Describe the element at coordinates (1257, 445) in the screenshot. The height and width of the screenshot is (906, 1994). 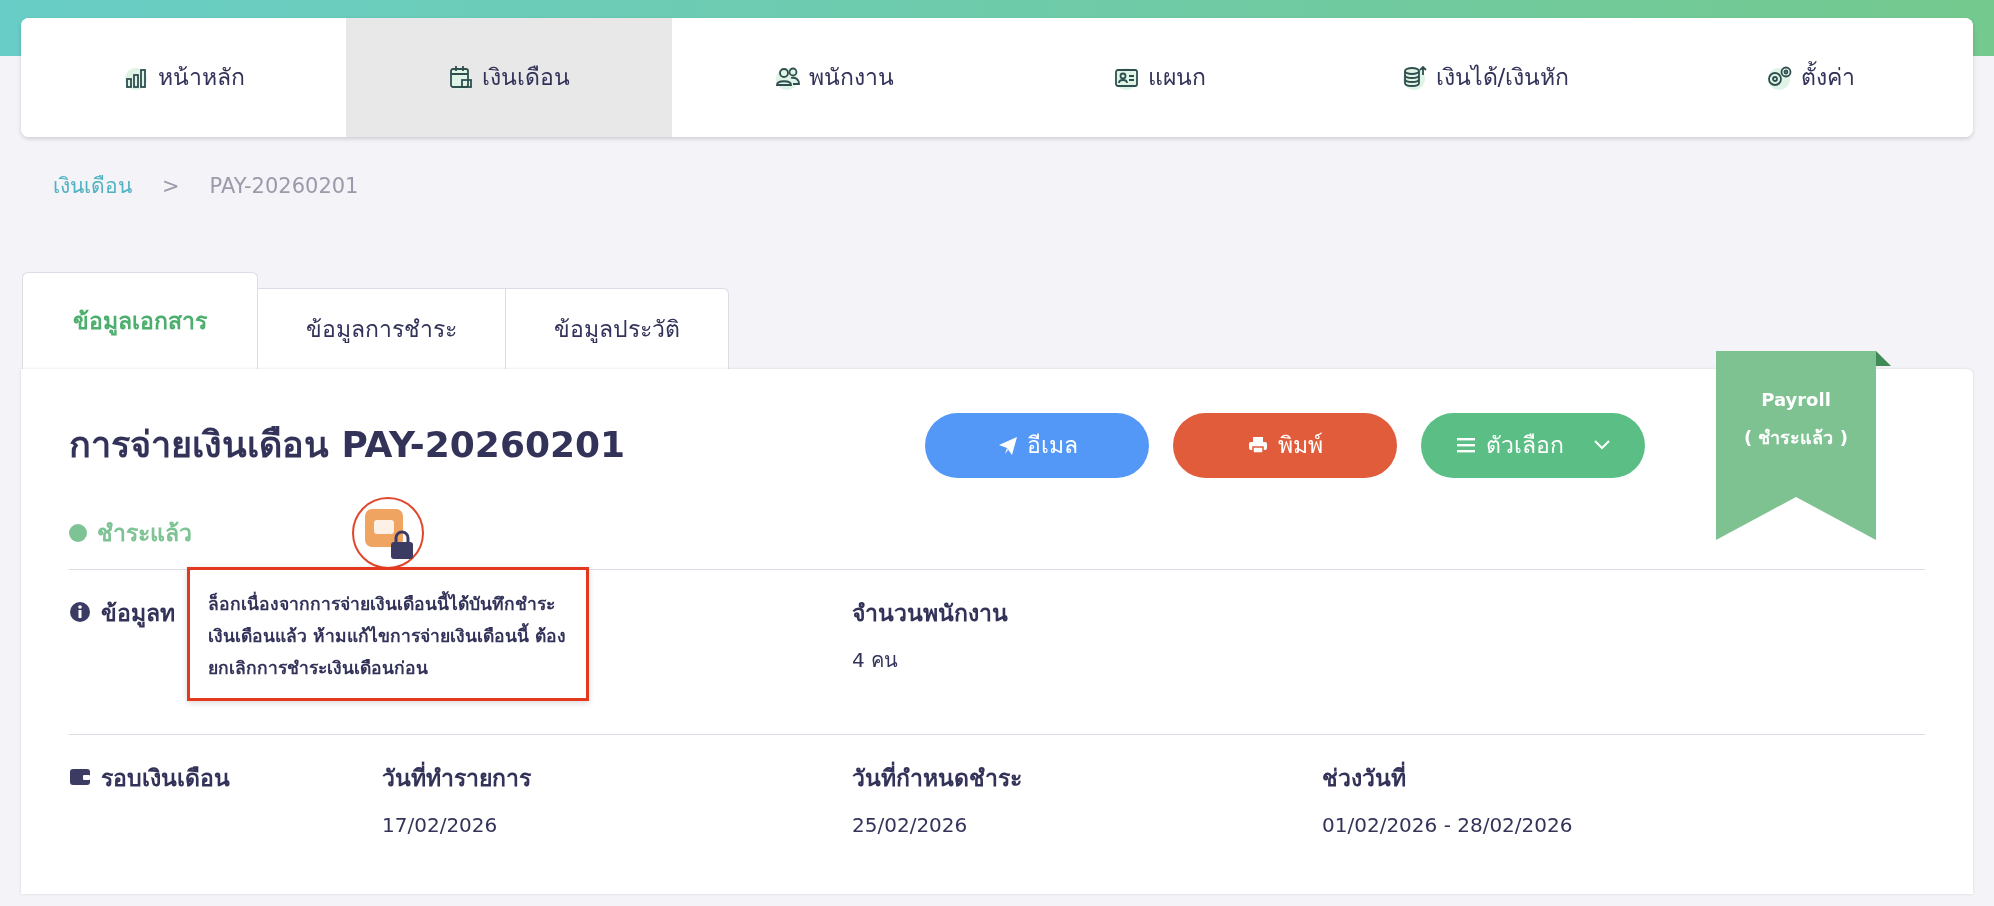
I see `printer-icon` at that location.